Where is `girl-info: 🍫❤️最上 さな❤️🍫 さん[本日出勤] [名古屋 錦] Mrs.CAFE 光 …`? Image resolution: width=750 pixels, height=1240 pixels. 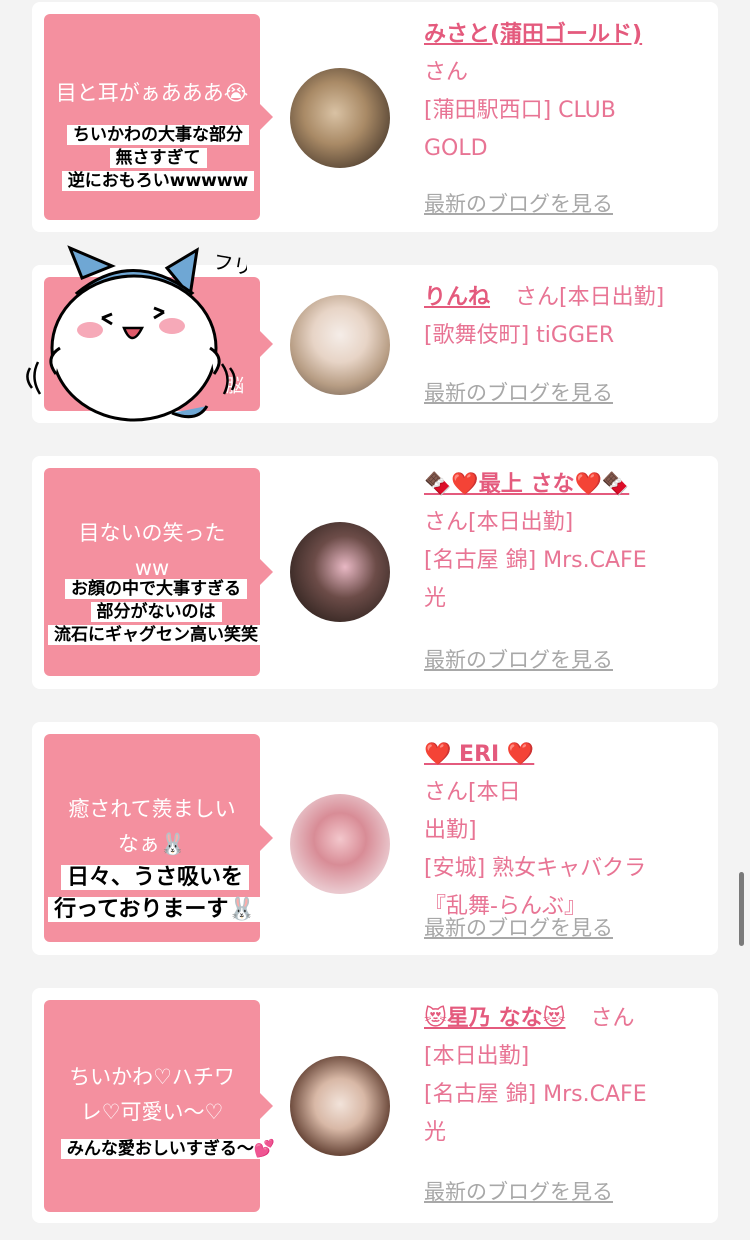
girl-info: 🍫❤️最上 さな❤️🍫 さん[本日出勤] [名古屋 錦] Mrs.CAFE 光 … is located at coordinates (569, 569).